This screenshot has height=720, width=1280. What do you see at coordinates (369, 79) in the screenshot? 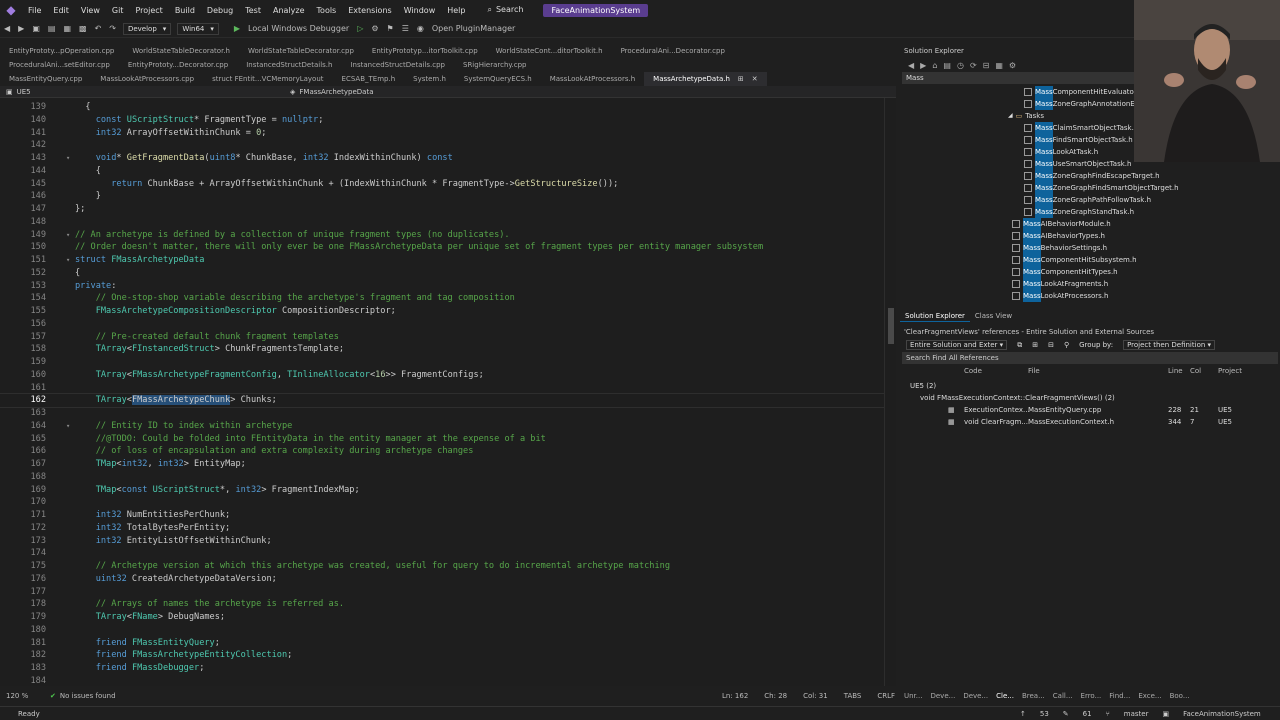
I see `document-tab: ECSAB_TEmp.h` at bounding box center [369, 79].